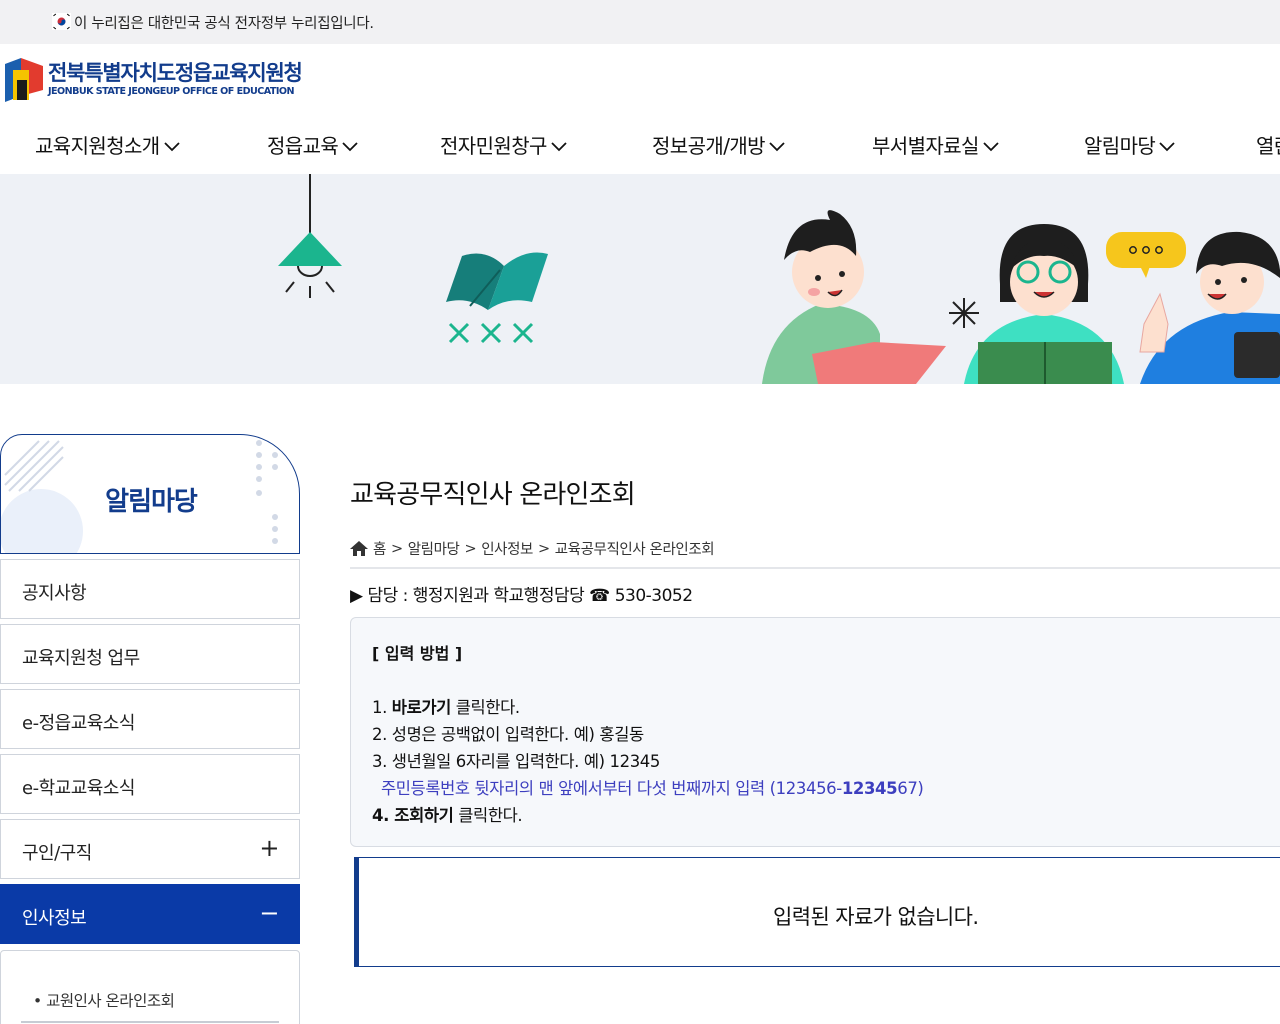 The height and width of the screenshot is (1024, 1280). I want to click on student-boy-icon, so click(854, 297).